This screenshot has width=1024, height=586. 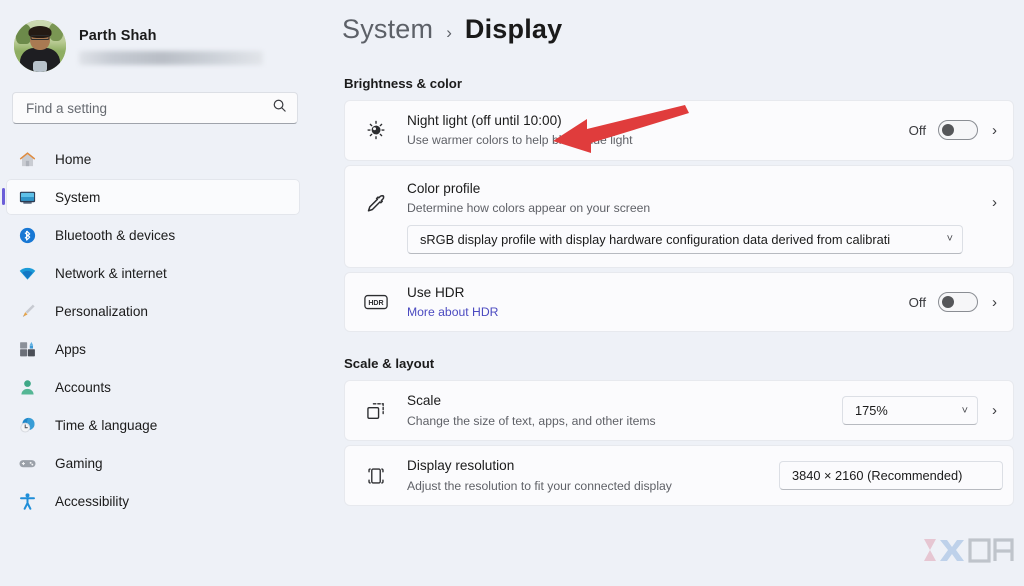 I want to click on hdr-toggle, so click(x=958, y=302).